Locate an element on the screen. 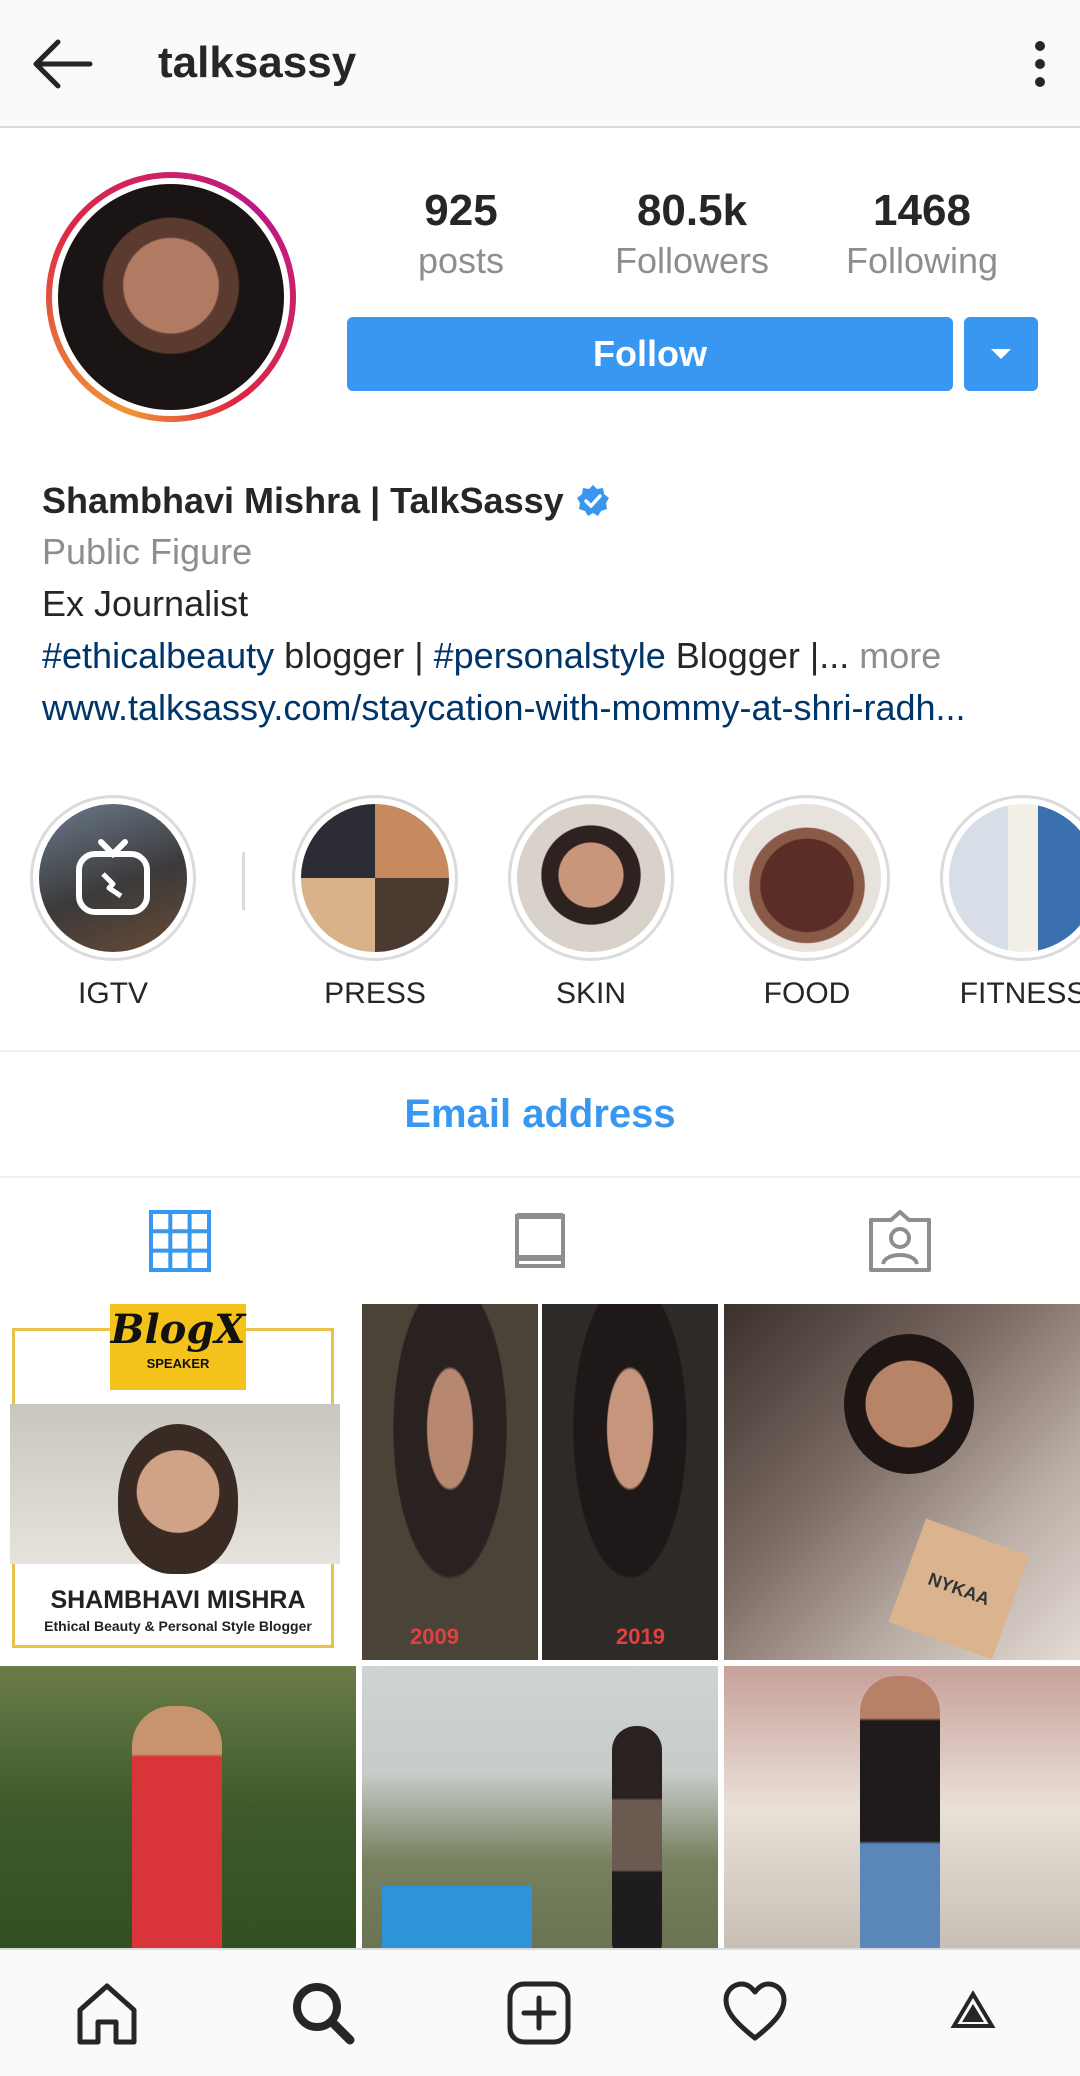  highlight-label: FOOD is located at coordinates (807, 993).